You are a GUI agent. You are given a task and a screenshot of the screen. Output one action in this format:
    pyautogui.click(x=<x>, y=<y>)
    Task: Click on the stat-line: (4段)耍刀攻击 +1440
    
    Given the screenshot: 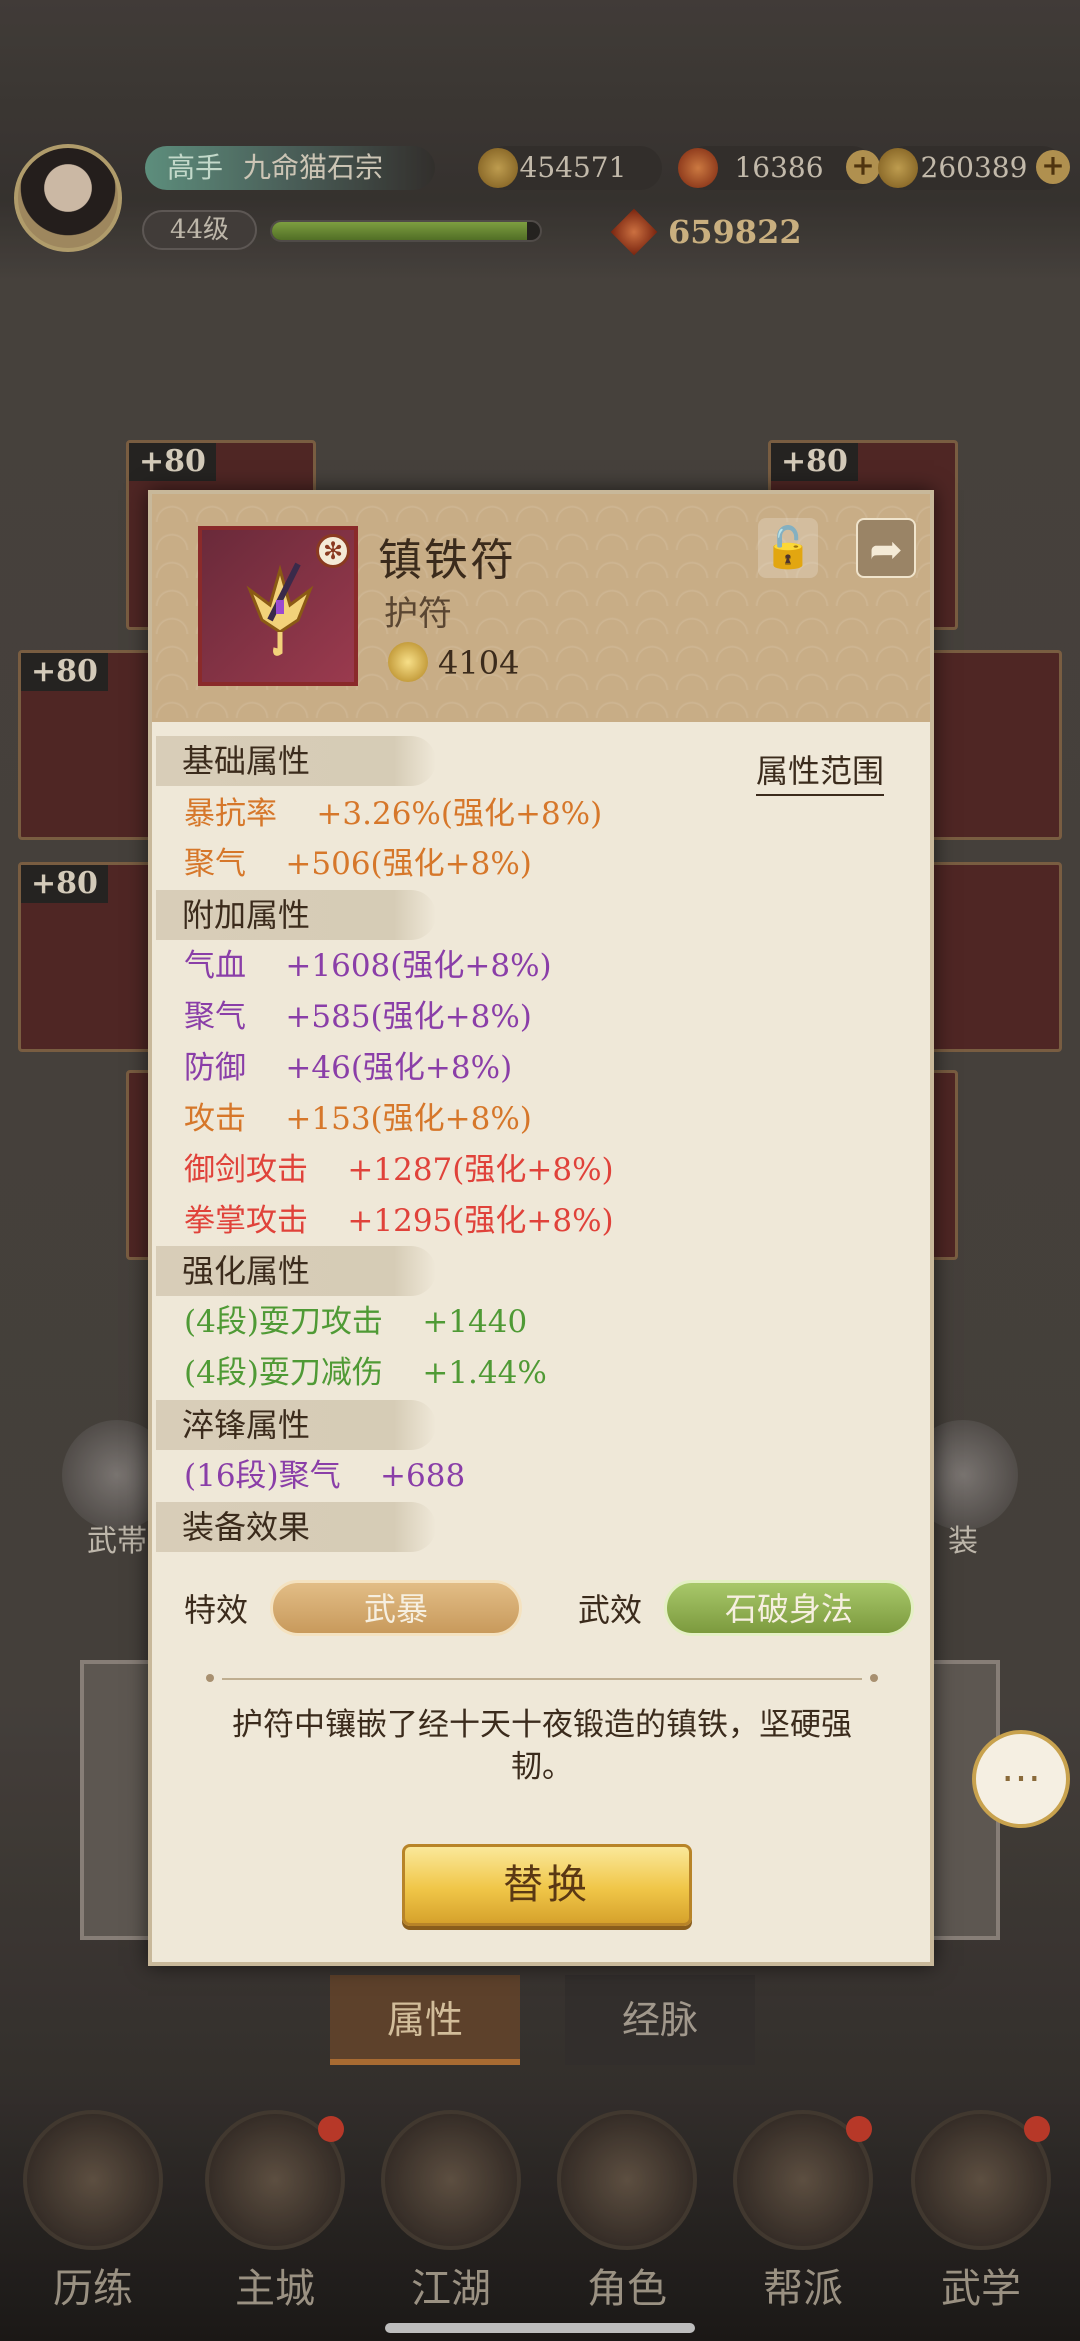 What is the action you would take?
    pyautogui.click(x=356, y=1322)
    